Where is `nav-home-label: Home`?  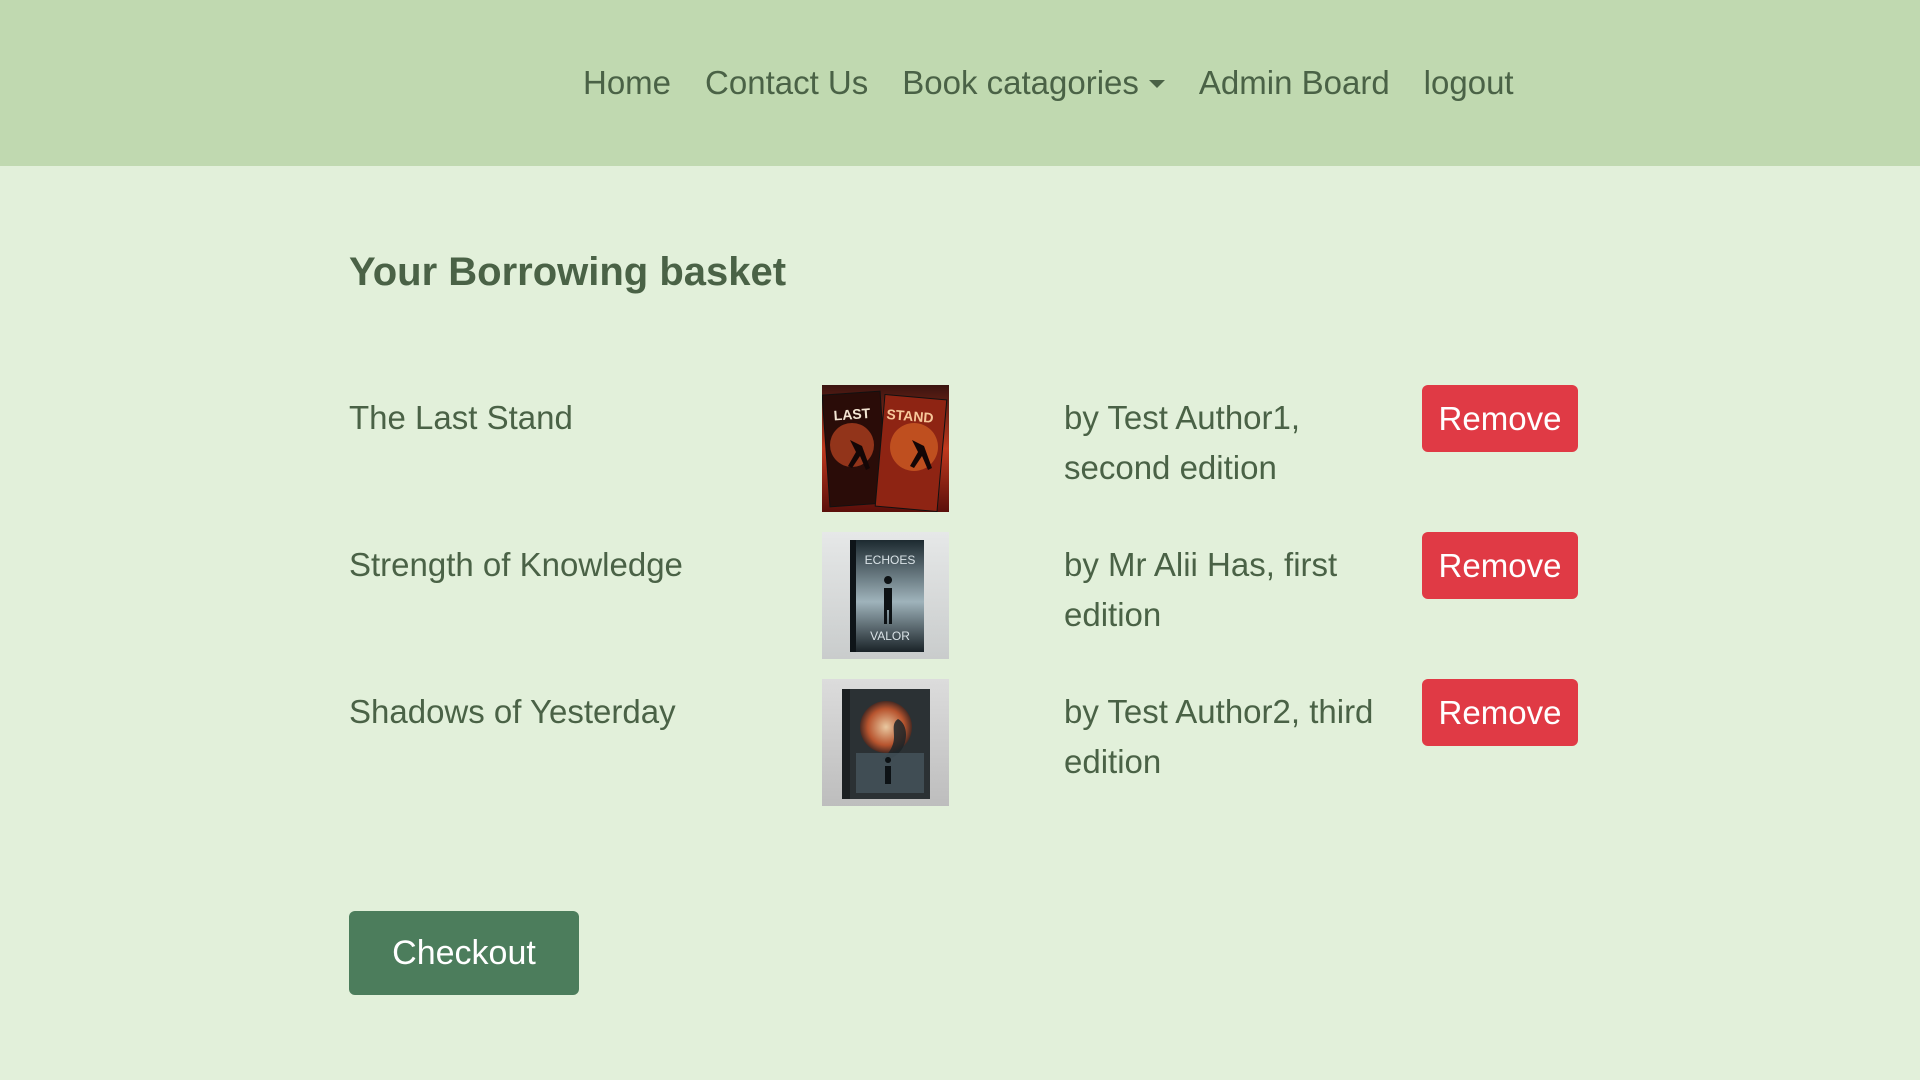
nav-home-label: Home is located at coordinates (627, 82).